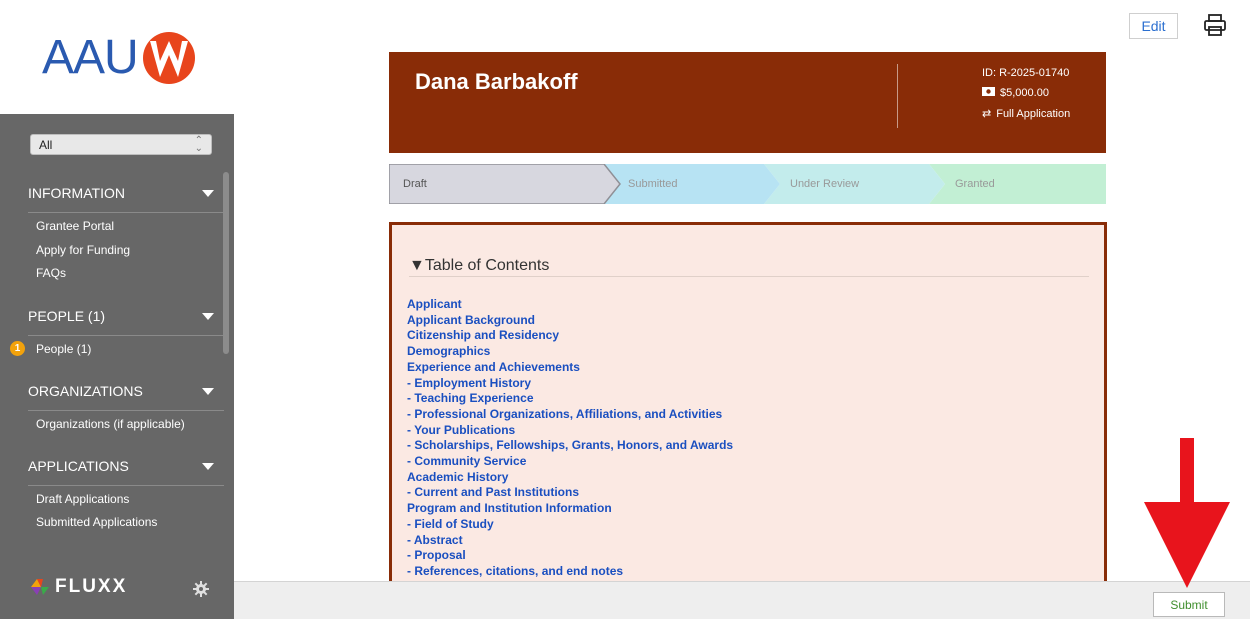  What do you see at coordinates (75, 226) in the screenshot?
I see `nav-item-grantee-portal: Grantee Portal` at bounding box center [75, 226].